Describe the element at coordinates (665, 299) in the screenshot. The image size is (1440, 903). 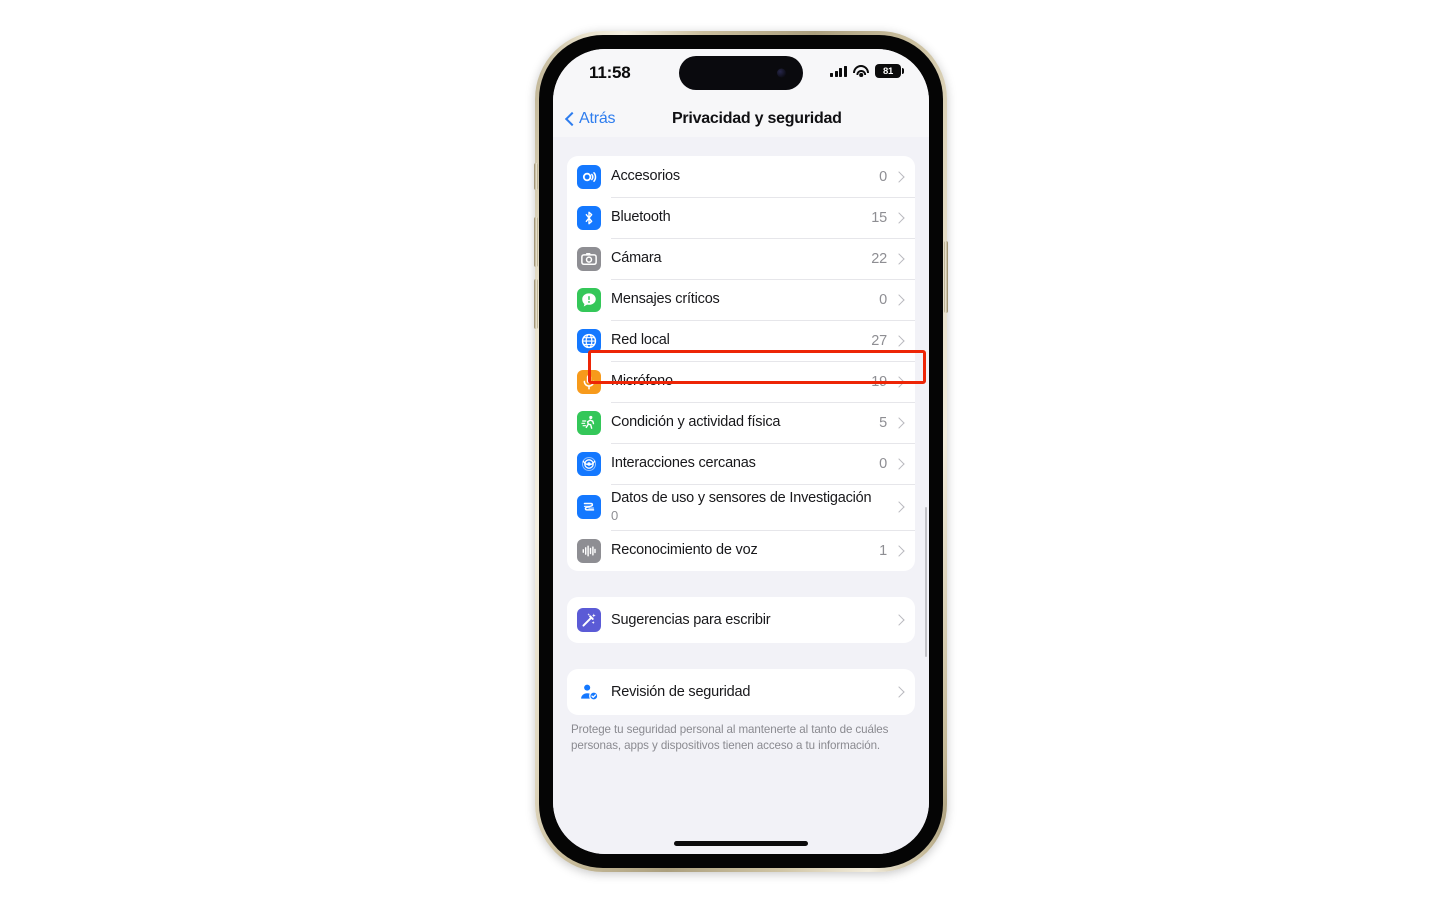
I see `list-item-label: Mensajes críticos` at that location.